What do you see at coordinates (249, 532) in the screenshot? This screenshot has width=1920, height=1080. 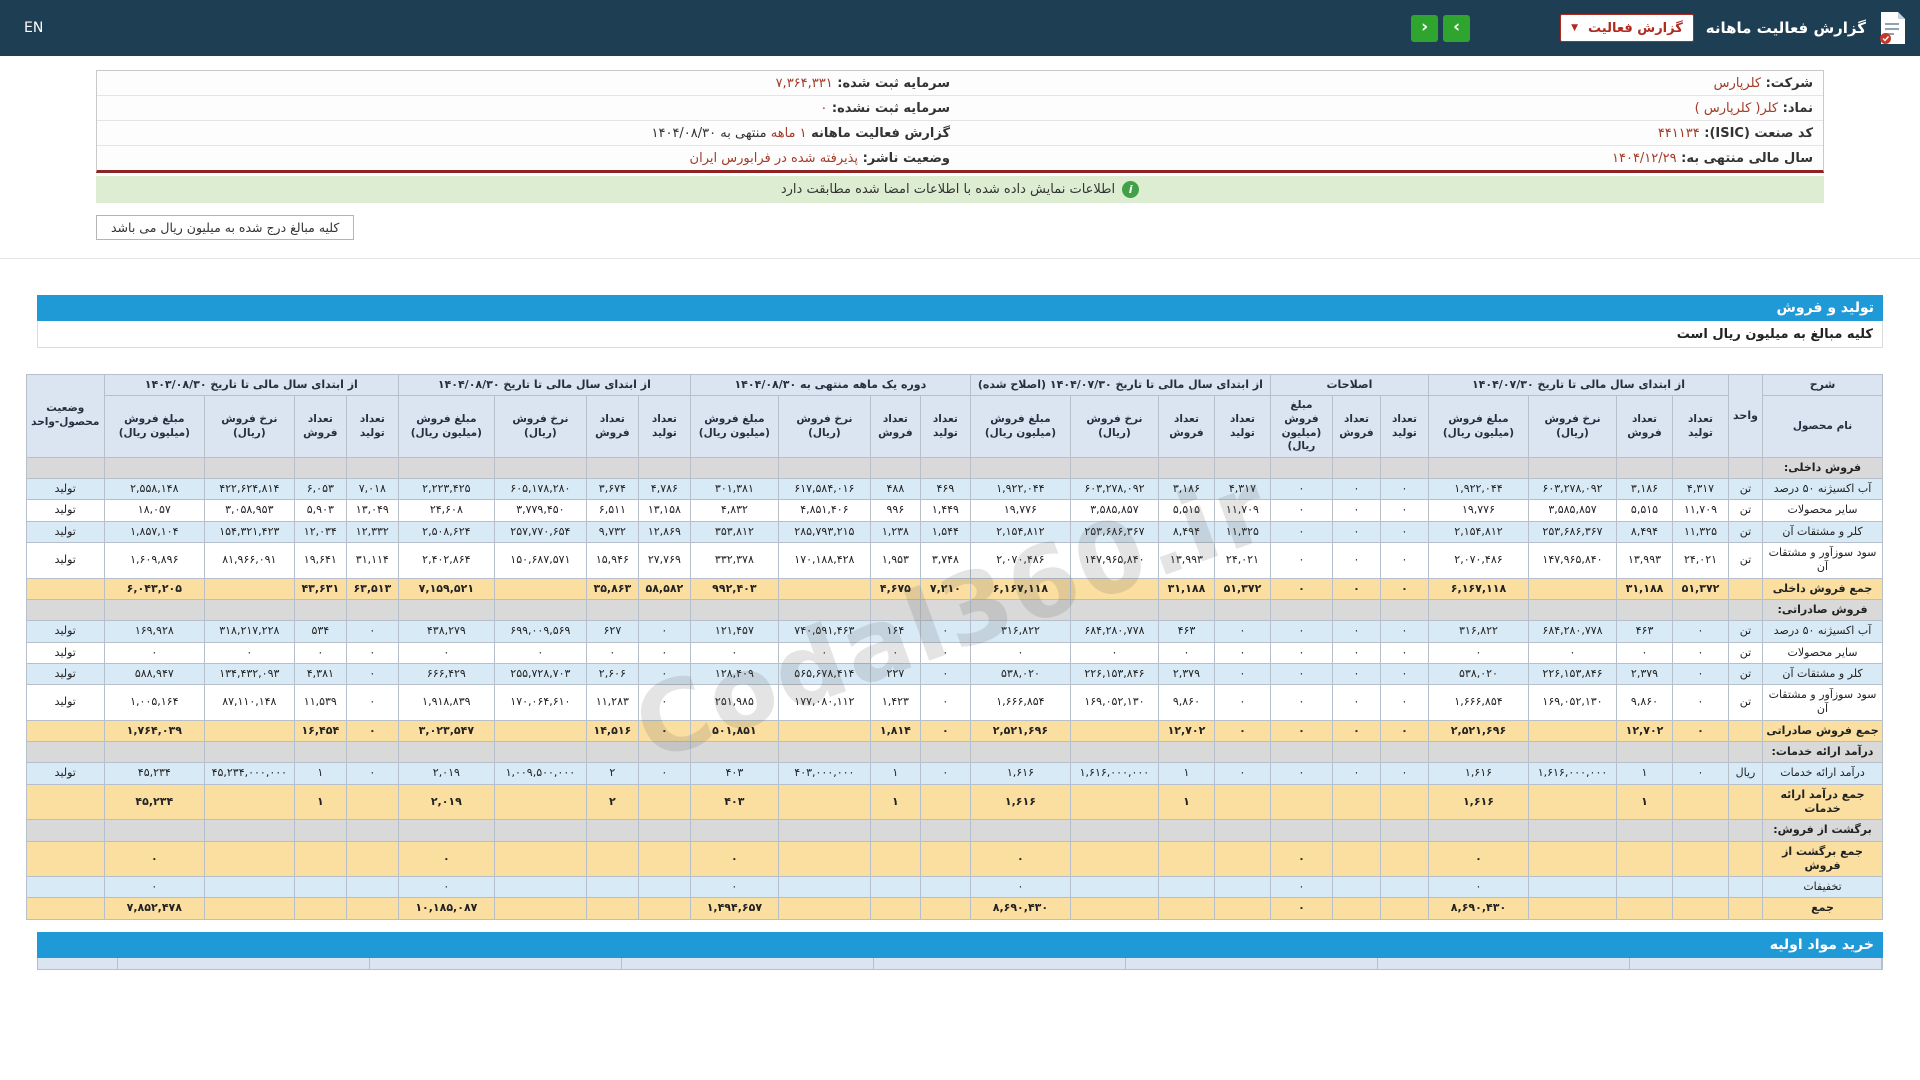 I see `value-cell: ۱۵۴,۳۲۱,۴۲۳` at bounding box center [249, 532].